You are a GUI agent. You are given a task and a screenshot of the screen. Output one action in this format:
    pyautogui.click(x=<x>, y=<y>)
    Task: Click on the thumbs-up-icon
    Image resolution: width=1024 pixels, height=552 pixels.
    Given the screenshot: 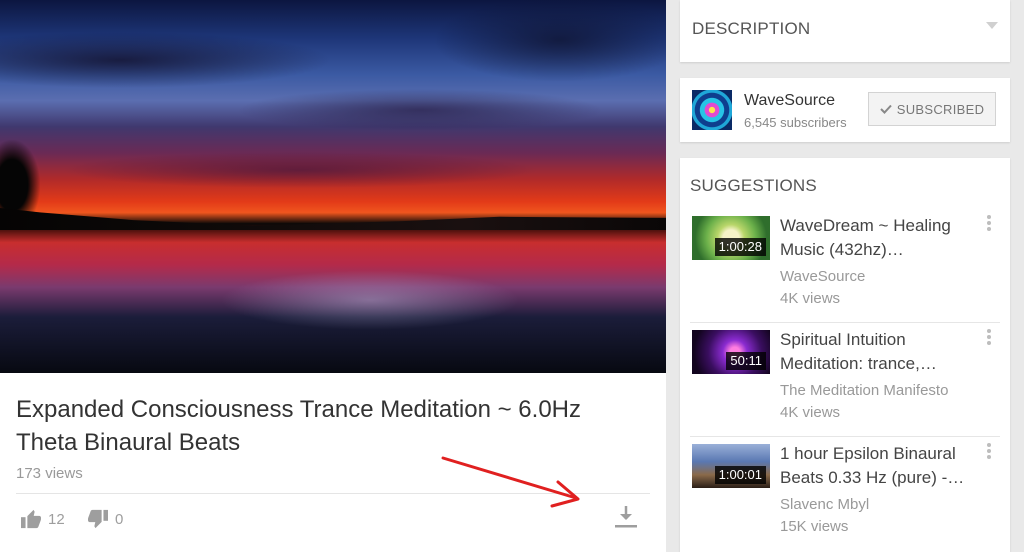 What is the action you would take?
    pyautogui.click(x=31, y=519)
    